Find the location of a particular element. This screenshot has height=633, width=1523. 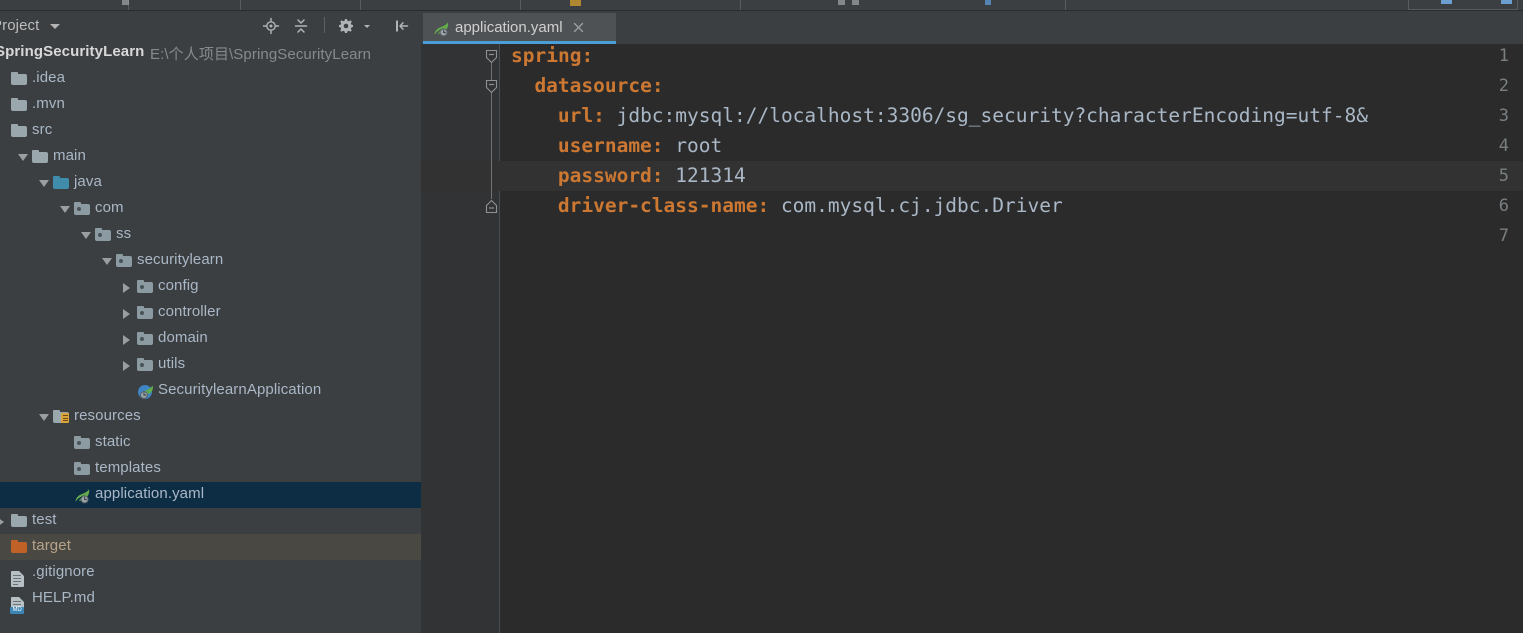

tree-row-application-yaml: application.yaml is located at coordinates (210, 495).